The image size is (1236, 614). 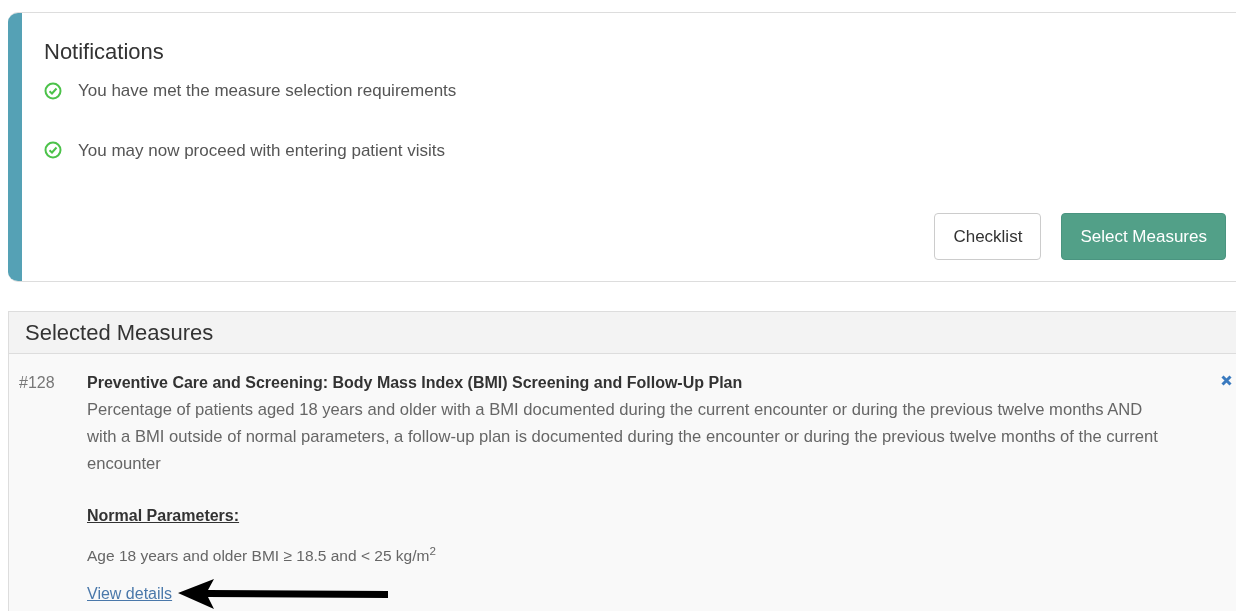 What do you see at coordinates (415, 383) in the screenshot?
I see `measure-title: Preventive Care and Screening: Body Mass Index (BMI) Screening and Follow-Up Plan` at bounding box center [415, 383].